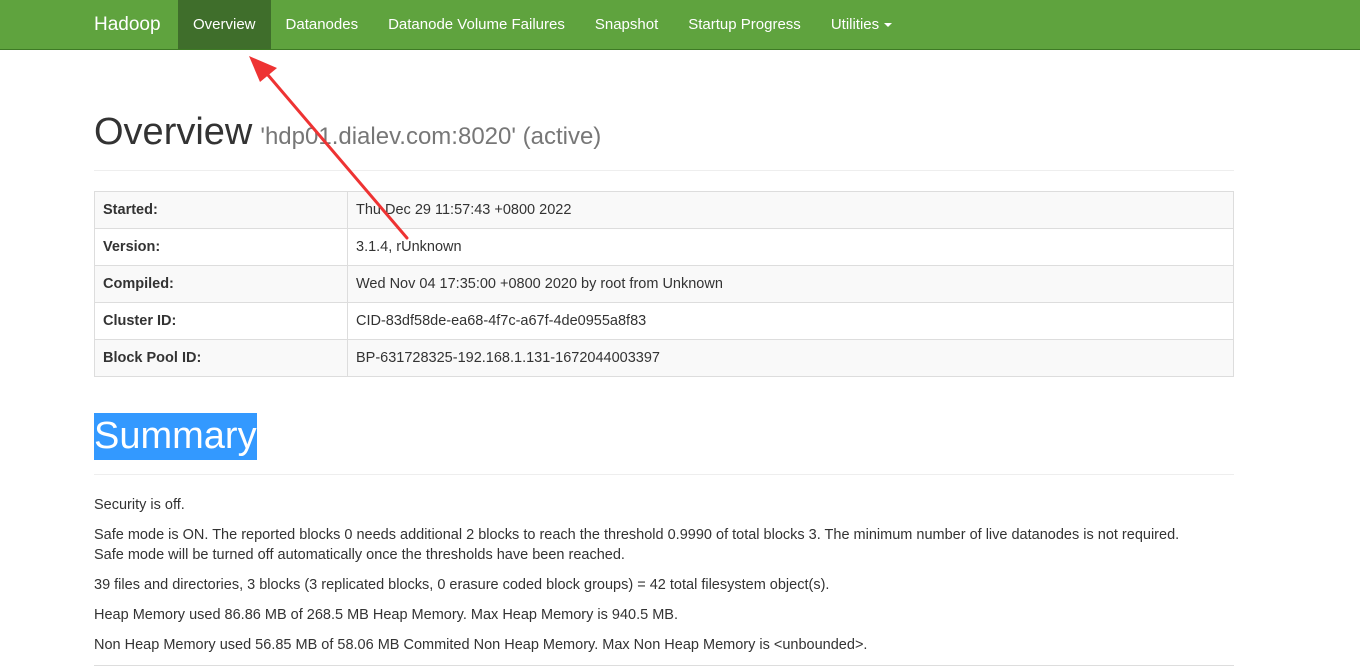 The width and height of the screenshot is (1360, 667). What do you see at coordinates (855, 24) in the screenshot?
I see `nav-utilities-label: Utilities` at bounding box center [855, 24].